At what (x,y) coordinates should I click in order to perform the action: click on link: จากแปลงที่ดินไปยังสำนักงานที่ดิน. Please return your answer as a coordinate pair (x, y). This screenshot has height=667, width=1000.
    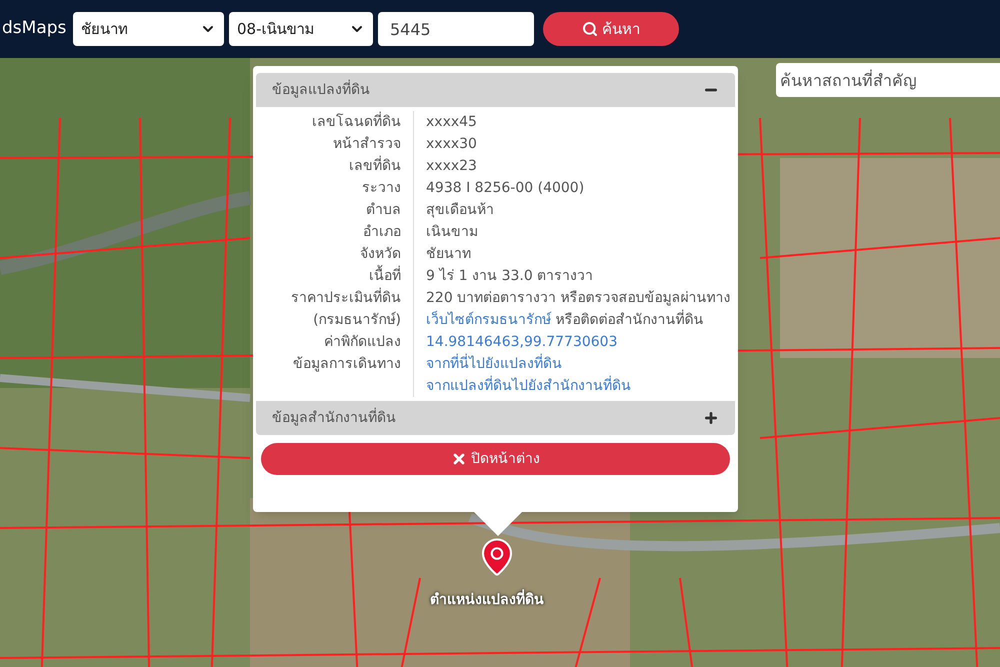
    Looking at the image, I should click on (528, 386).